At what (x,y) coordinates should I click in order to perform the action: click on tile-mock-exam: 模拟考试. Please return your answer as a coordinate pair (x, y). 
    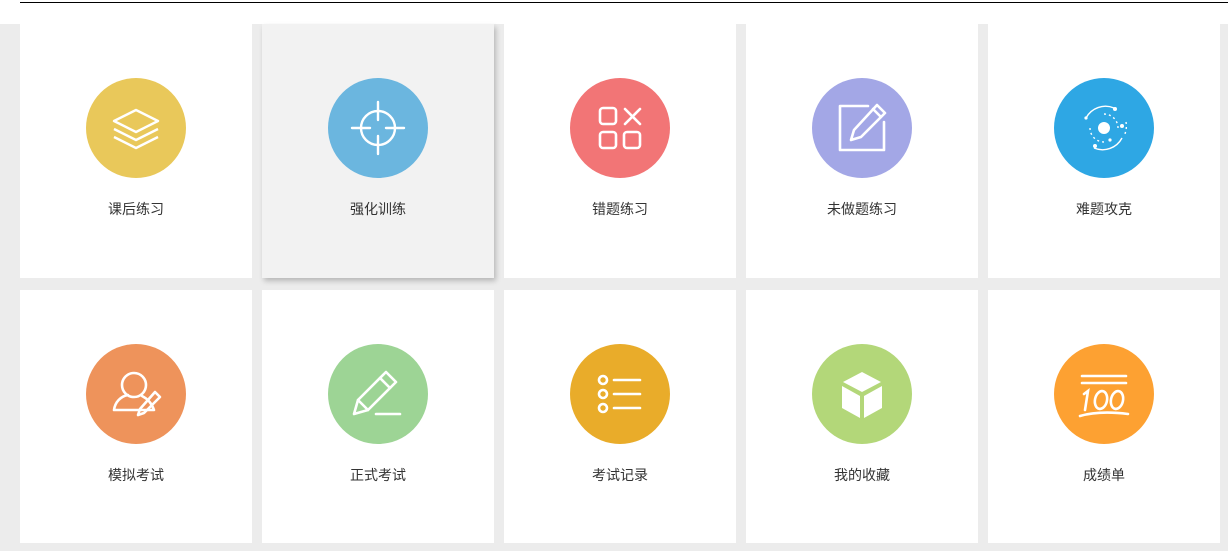
    Looking at the image, I should click on (136, 416).